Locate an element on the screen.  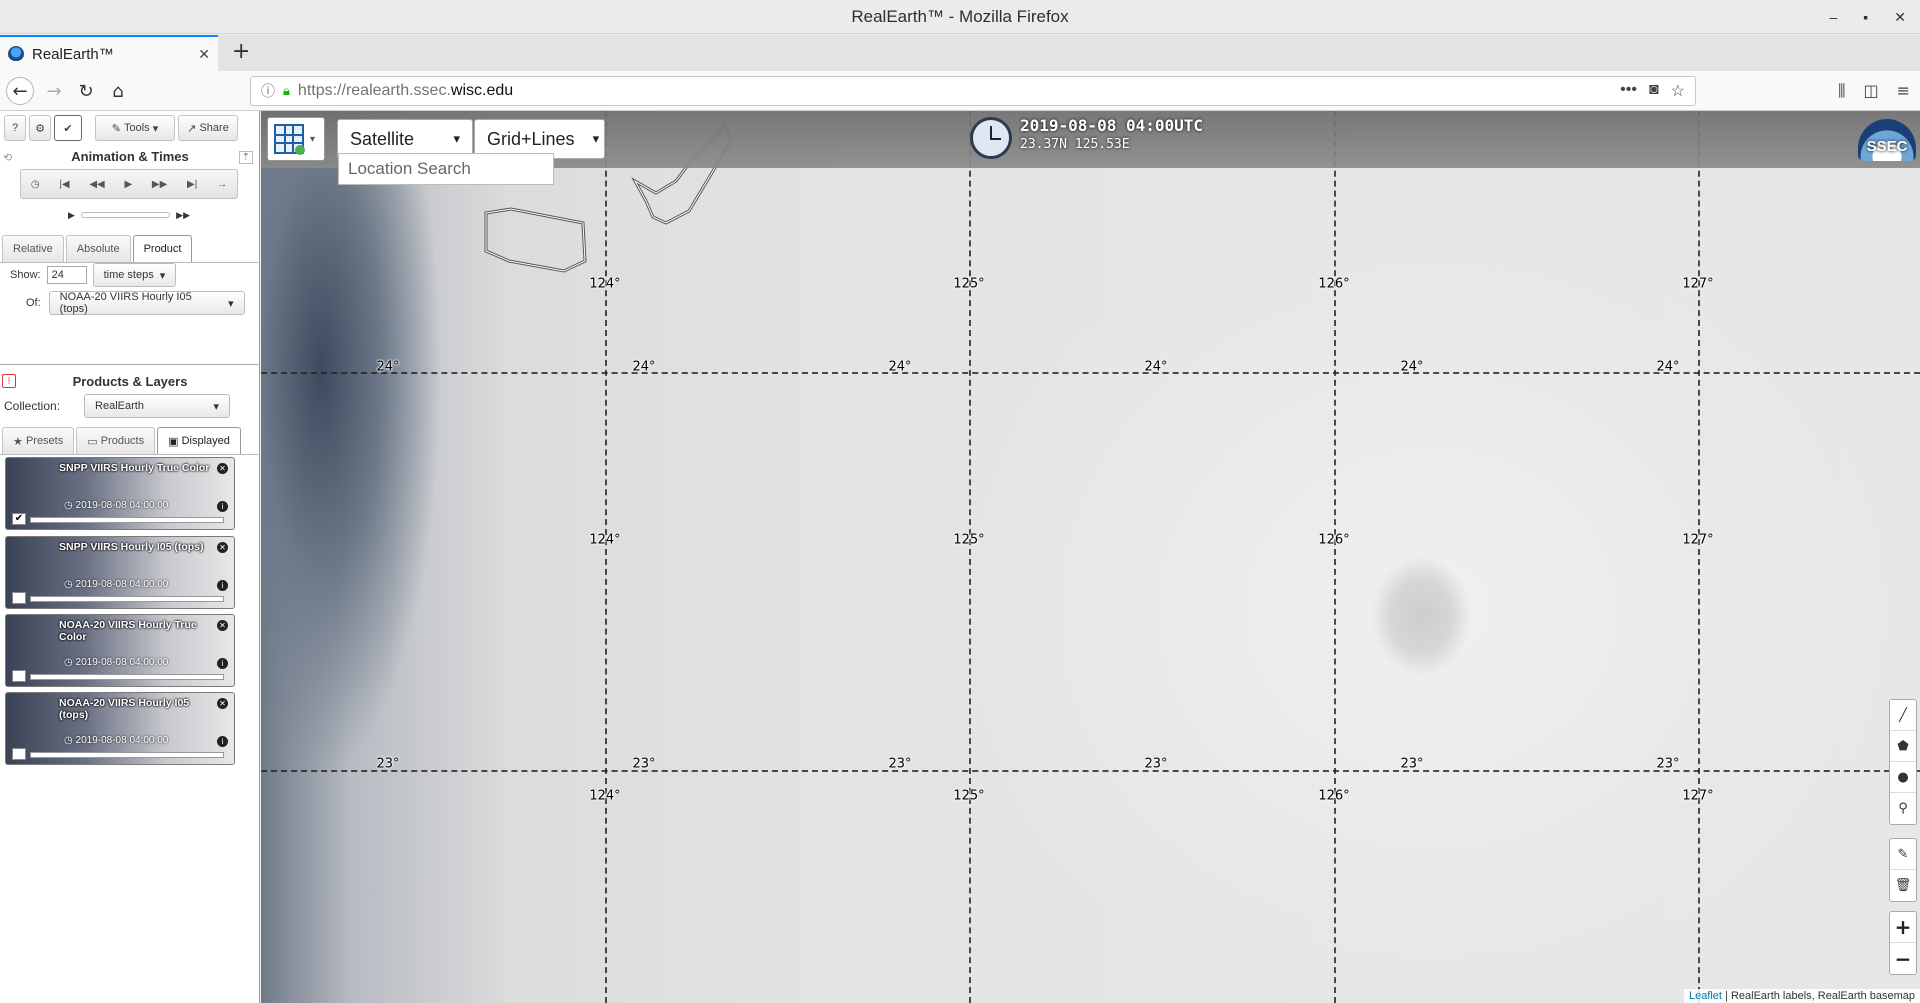
collection-dropdown: RealEarth ▾ is located at coordinates (157, 406).